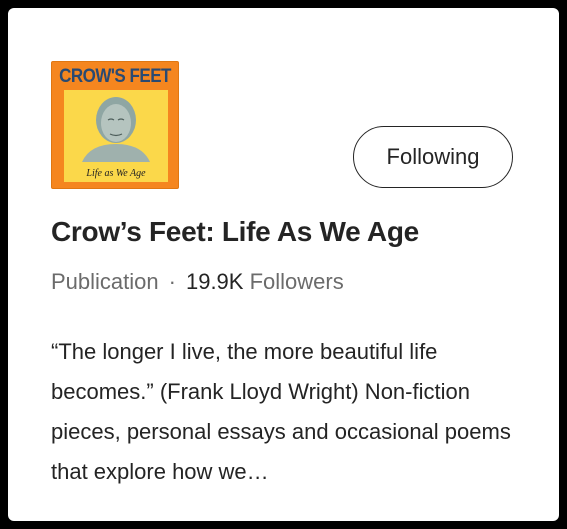 This screenshot has width=567, height=529. What do you see at coordinates (433, 157) in the screenshot?
I see `following-button: Following` at bounding box center [433, 157].